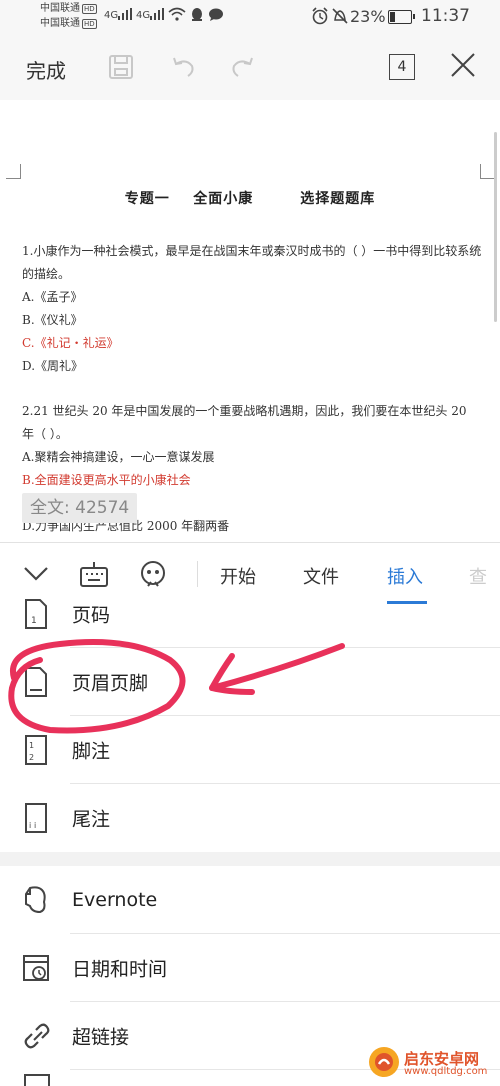 The width and height of the screenshot is (500, 1086). What do you see at coordinates (250, 818) in the screenshot?
I see `menu-item-endnote: ii 尾注` at bounding box center [250, 818].